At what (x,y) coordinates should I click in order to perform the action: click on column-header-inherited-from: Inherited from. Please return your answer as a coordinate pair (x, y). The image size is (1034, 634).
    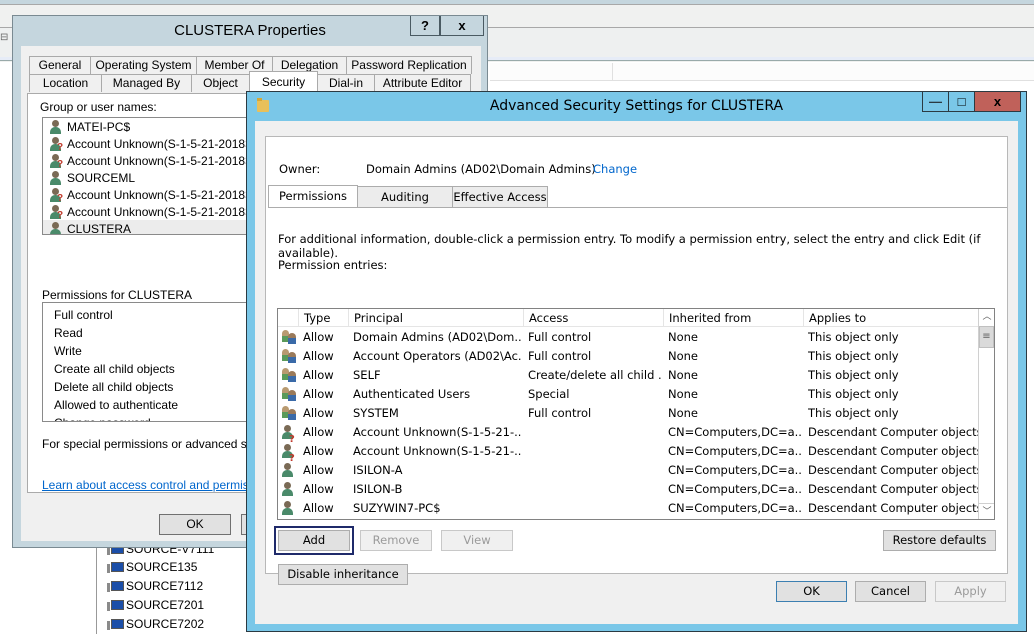
    Looking at the image, I should click on (733, 318).